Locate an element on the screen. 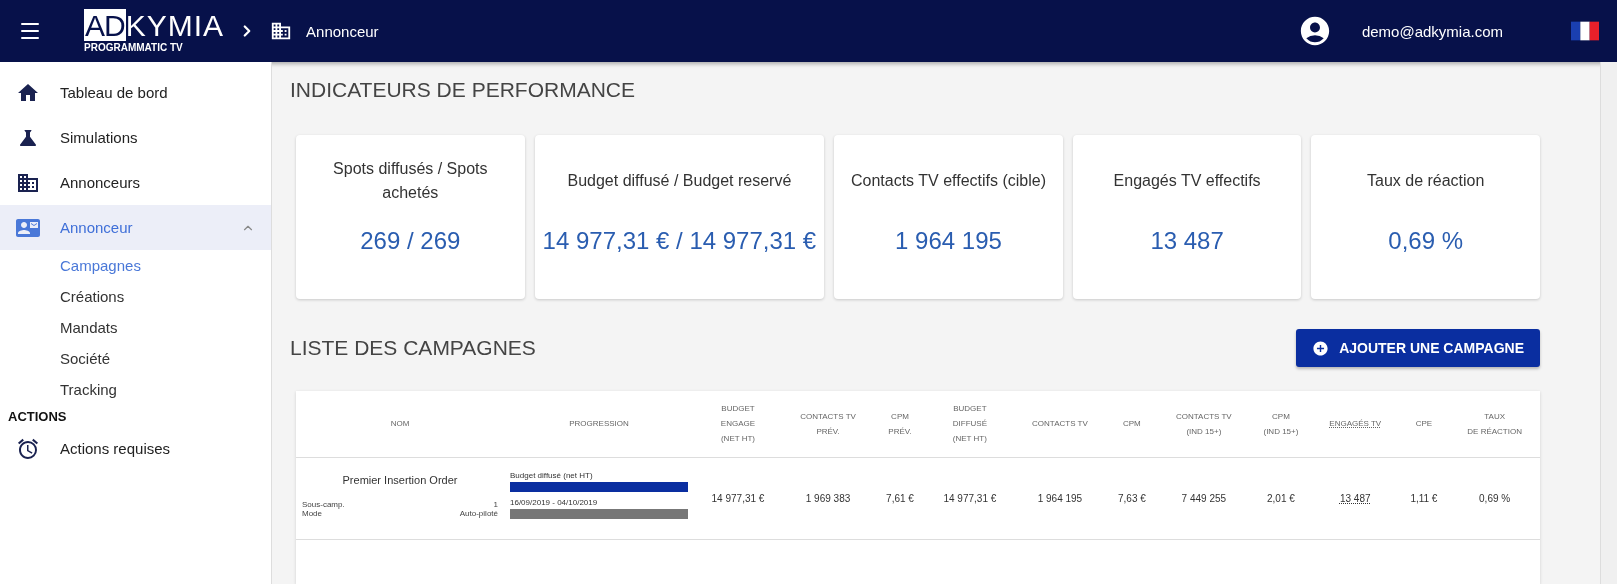  progress-label: 16/09/2019 - 04/10/2019 is located at coordinates (554, 503).